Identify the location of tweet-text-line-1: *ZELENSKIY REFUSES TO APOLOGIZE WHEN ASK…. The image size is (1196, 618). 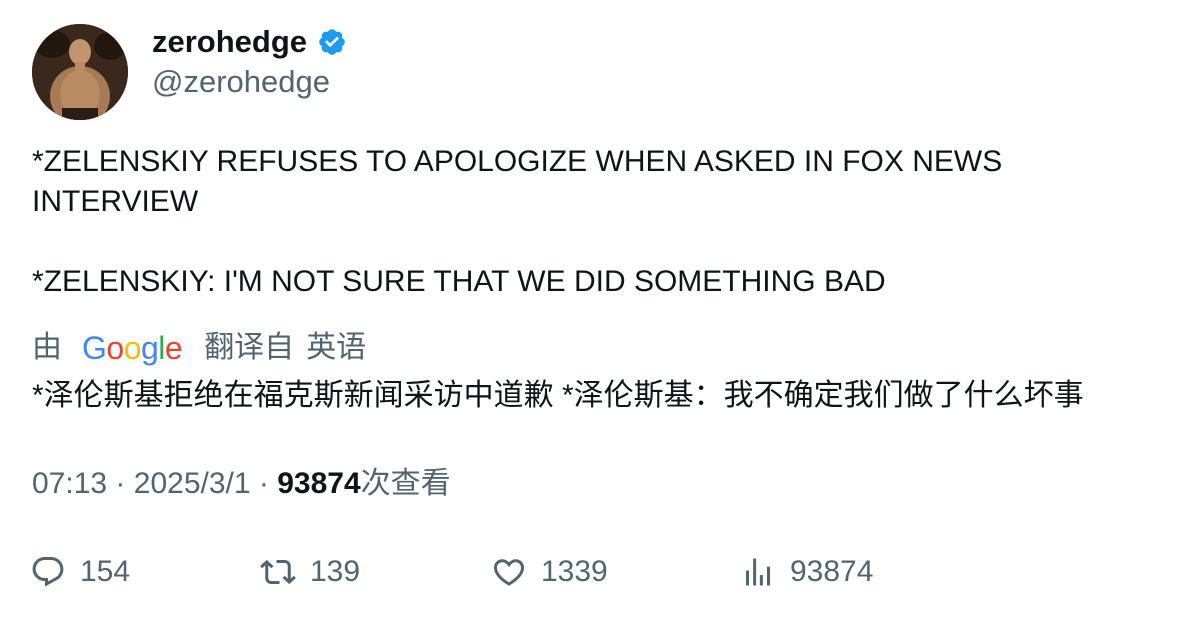
(517, 181).